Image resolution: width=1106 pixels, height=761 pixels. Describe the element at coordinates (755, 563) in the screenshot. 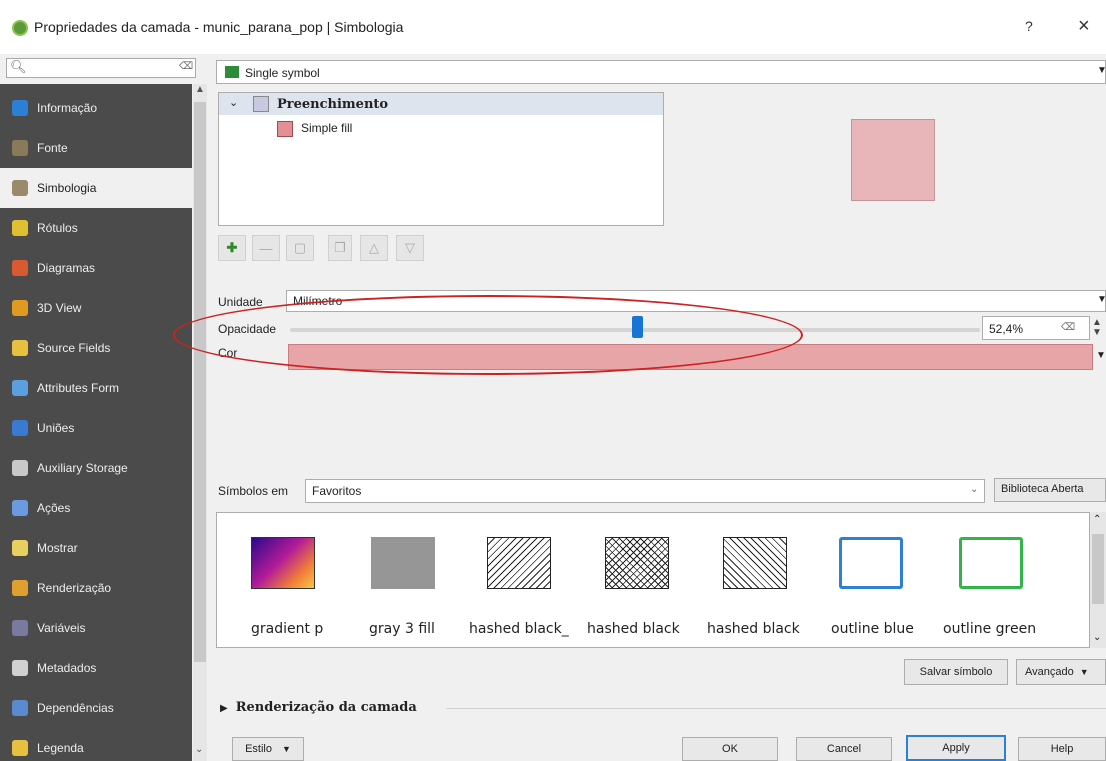

I see `symbol-swatch-hash-back` at that location.